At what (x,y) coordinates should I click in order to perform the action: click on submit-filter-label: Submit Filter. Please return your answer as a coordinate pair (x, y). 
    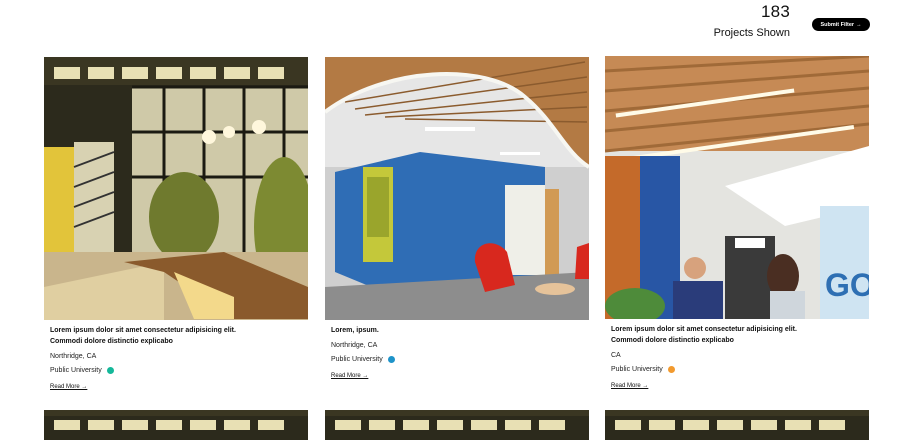
    Looking at the image, I should click on (837, 24).